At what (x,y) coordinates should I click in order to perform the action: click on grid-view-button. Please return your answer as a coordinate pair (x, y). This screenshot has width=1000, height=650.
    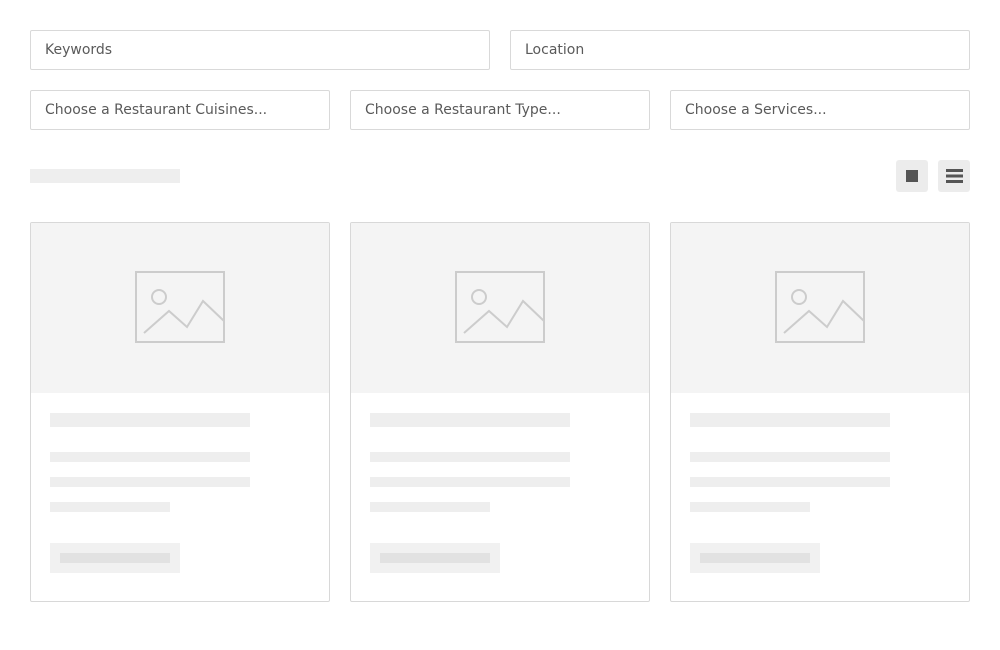
    Looking at the image, I should click on (912, 176).